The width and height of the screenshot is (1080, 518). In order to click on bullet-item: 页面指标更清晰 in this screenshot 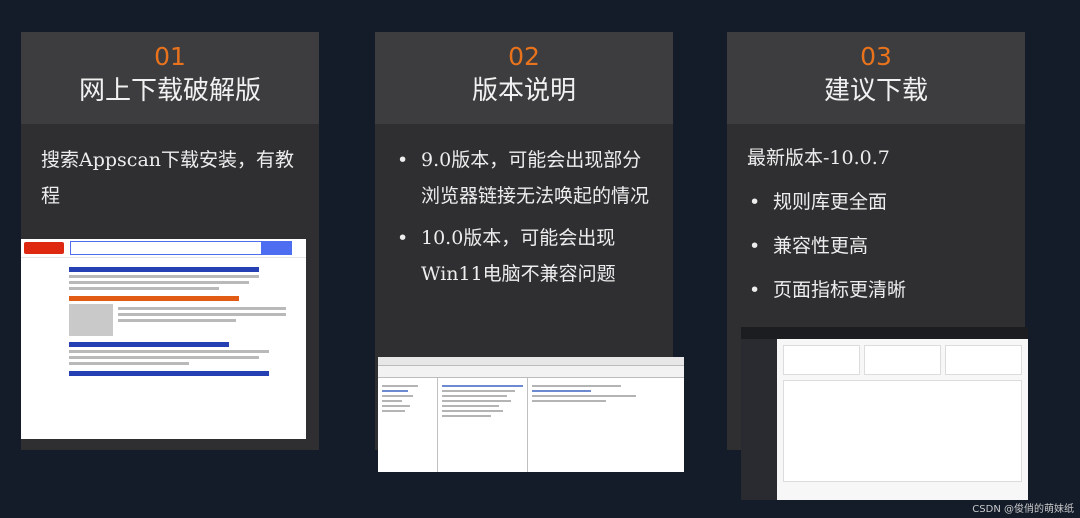, I will do `click(876, 290)`.